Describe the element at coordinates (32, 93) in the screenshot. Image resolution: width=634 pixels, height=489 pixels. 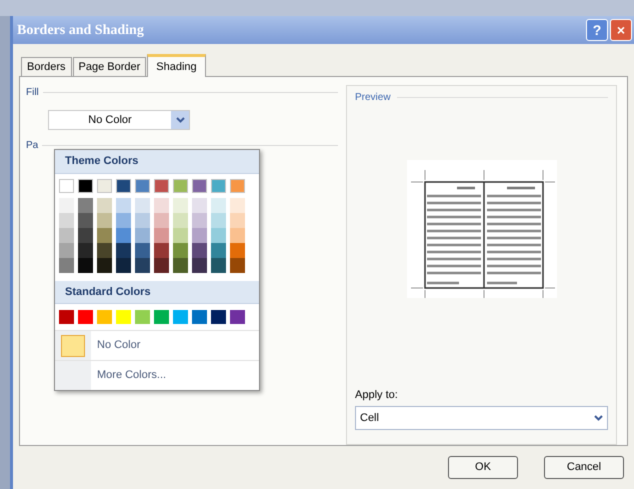
I see `section-label: Fill` at that location.